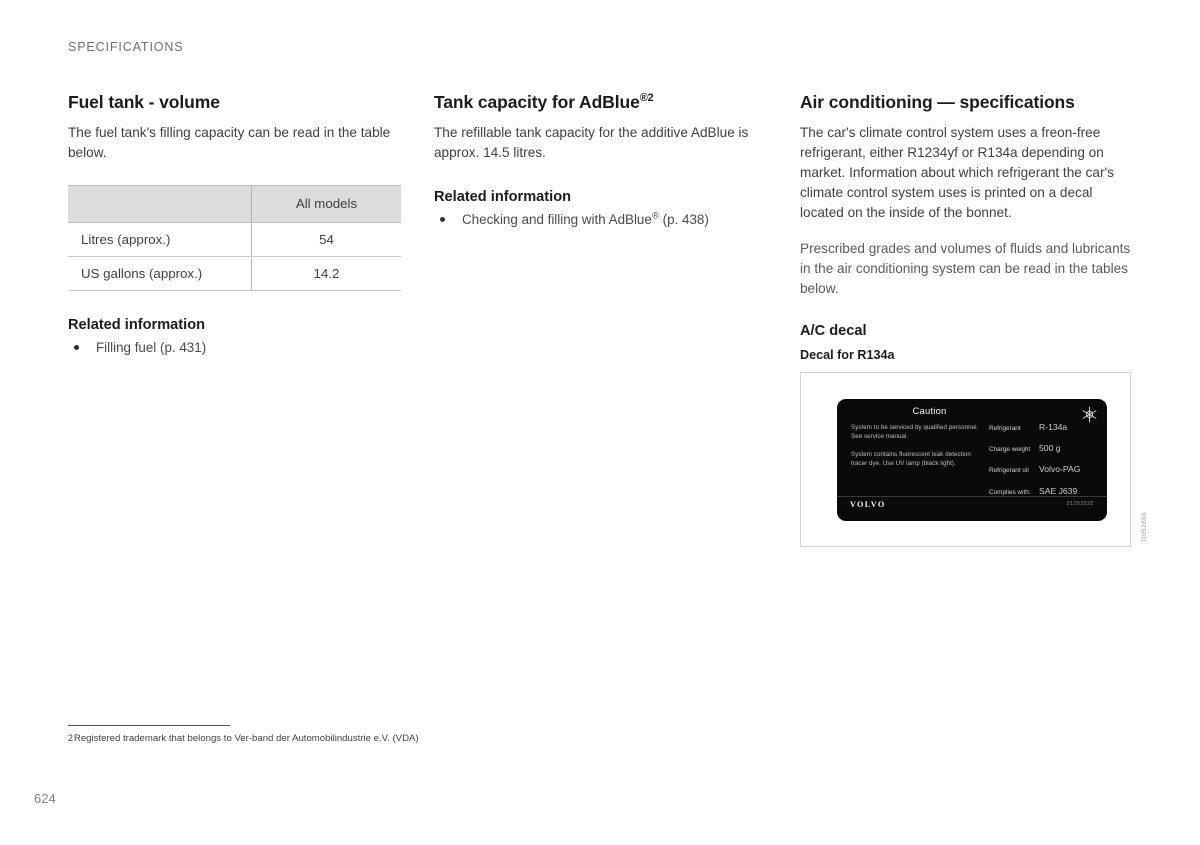  Describe the element at coordinates (686, 219) in the screenshot. I see `related-link-page-ref: (p. 438)` at that location.